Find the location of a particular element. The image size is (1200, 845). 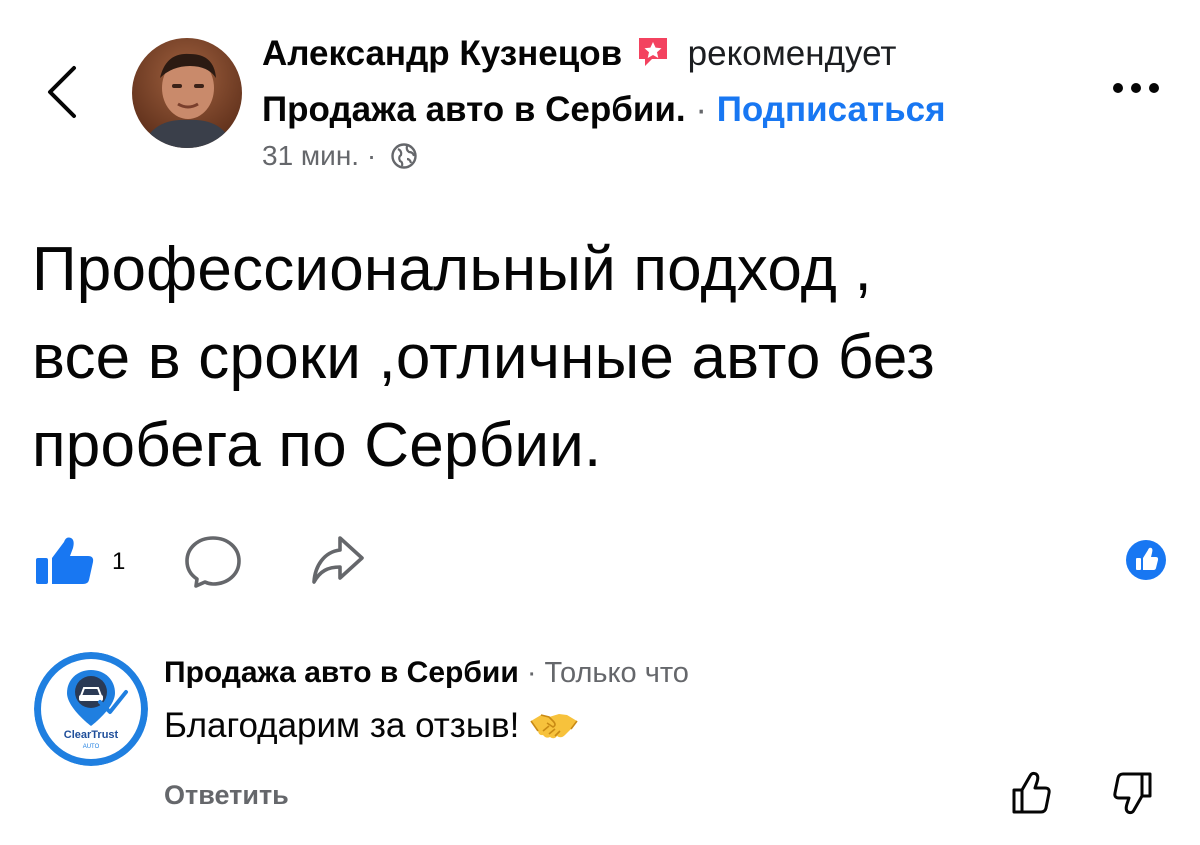

author-name: Александр Кузнецов is located at coordinates (442, 53).